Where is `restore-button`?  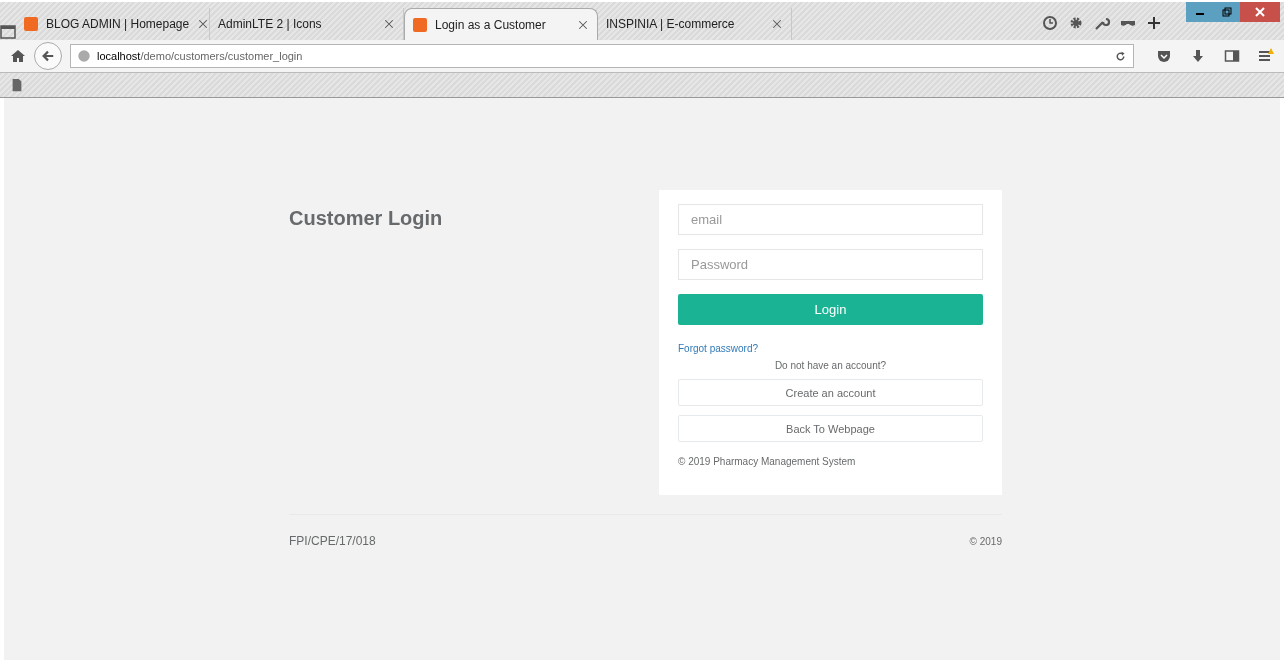 restore-button is located at coordinates (1226, 12).